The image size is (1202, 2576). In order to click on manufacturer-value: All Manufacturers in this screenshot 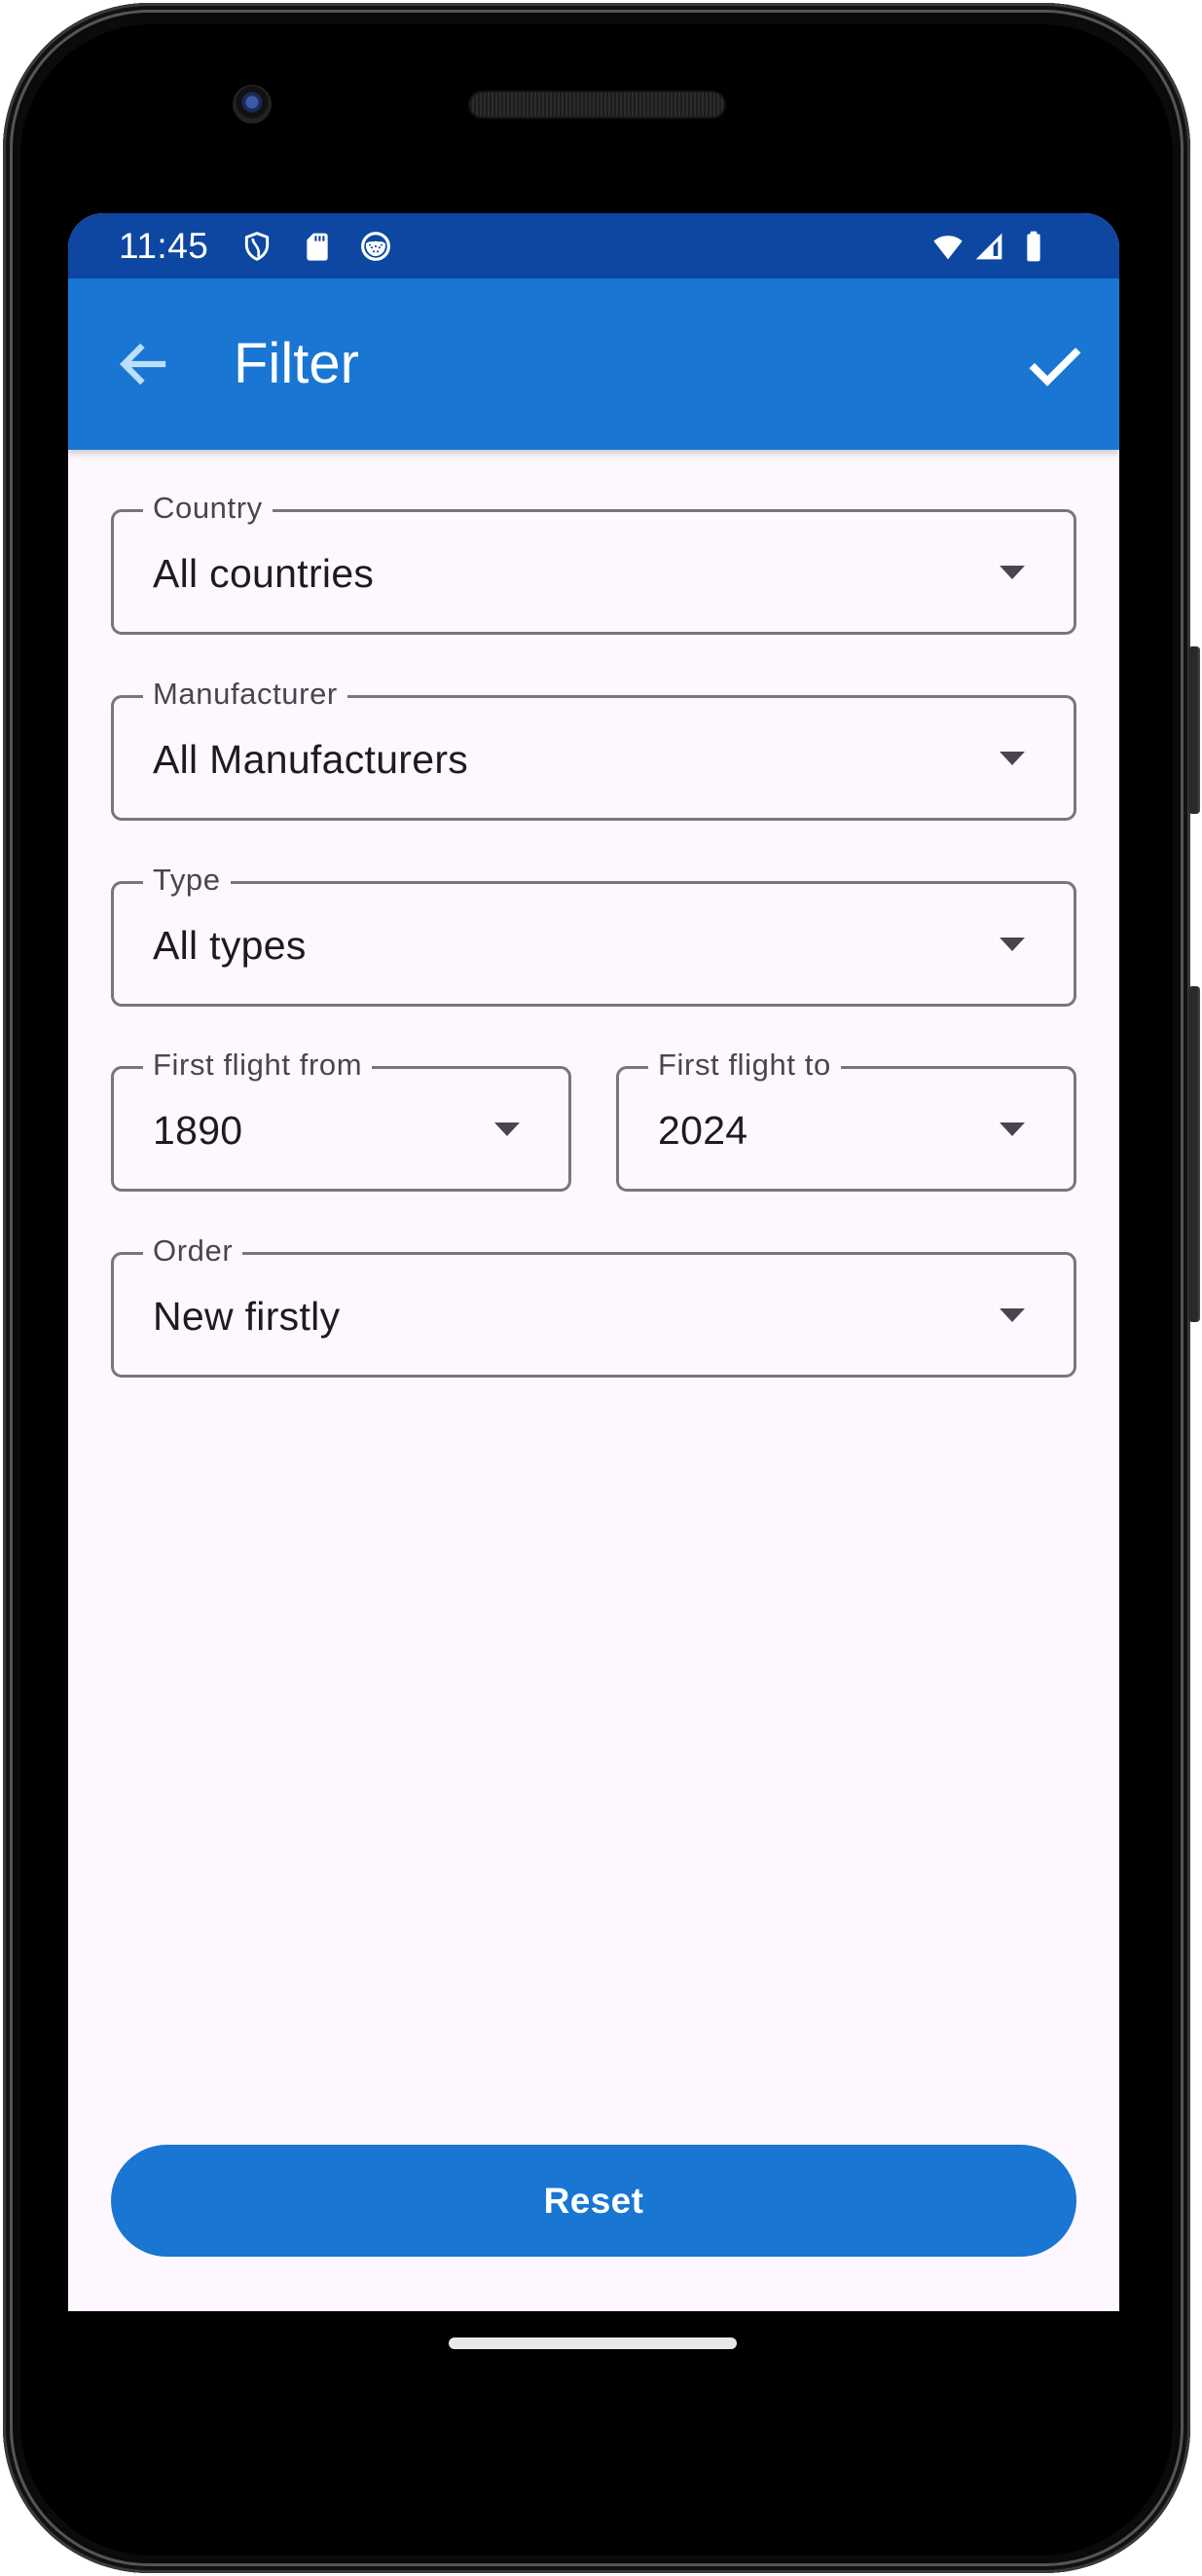, I will do `click(311, 759)`.